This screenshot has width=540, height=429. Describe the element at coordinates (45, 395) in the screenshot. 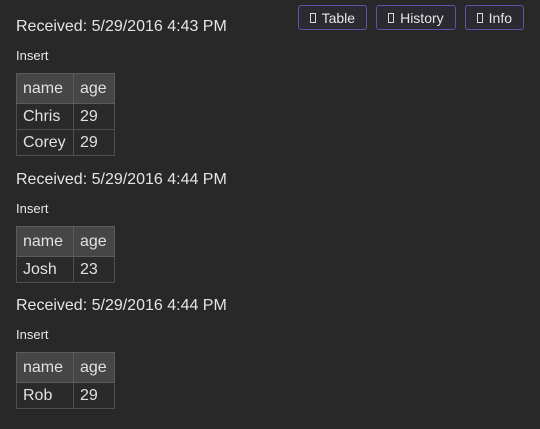

I see `cell-name: Rob` at that location.